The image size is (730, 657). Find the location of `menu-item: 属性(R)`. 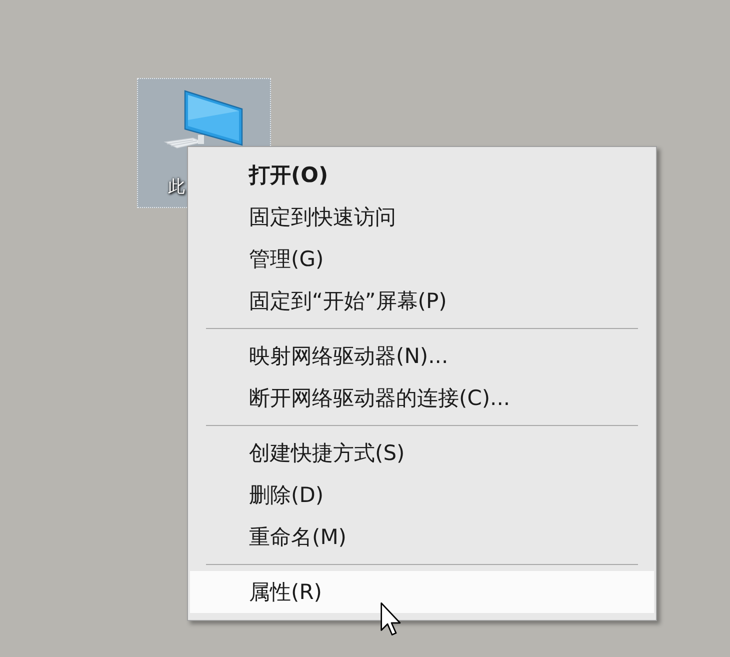

menu-item: 属性(R) is located at coordinates (422, 592).